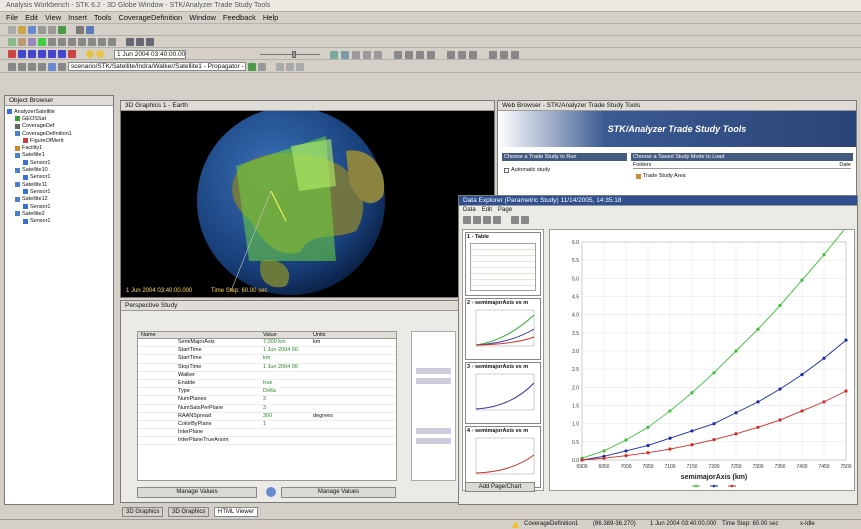  What do you see at coordinates (497, 220) in the screenshot?
I see `delete-icon` at bounding box center [497, 220].